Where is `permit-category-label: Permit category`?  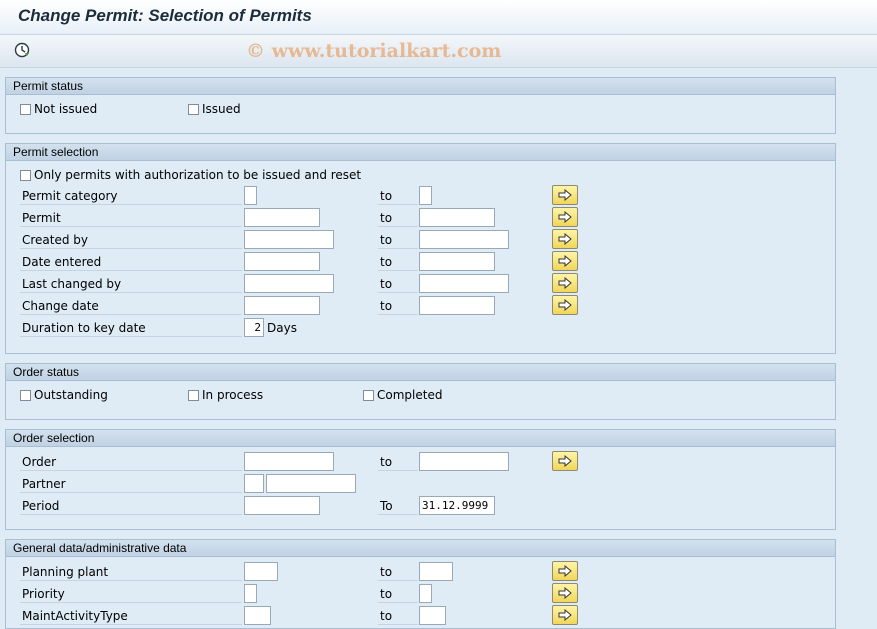 permit-category-label: Permit category is located at coordinates (131, 196).